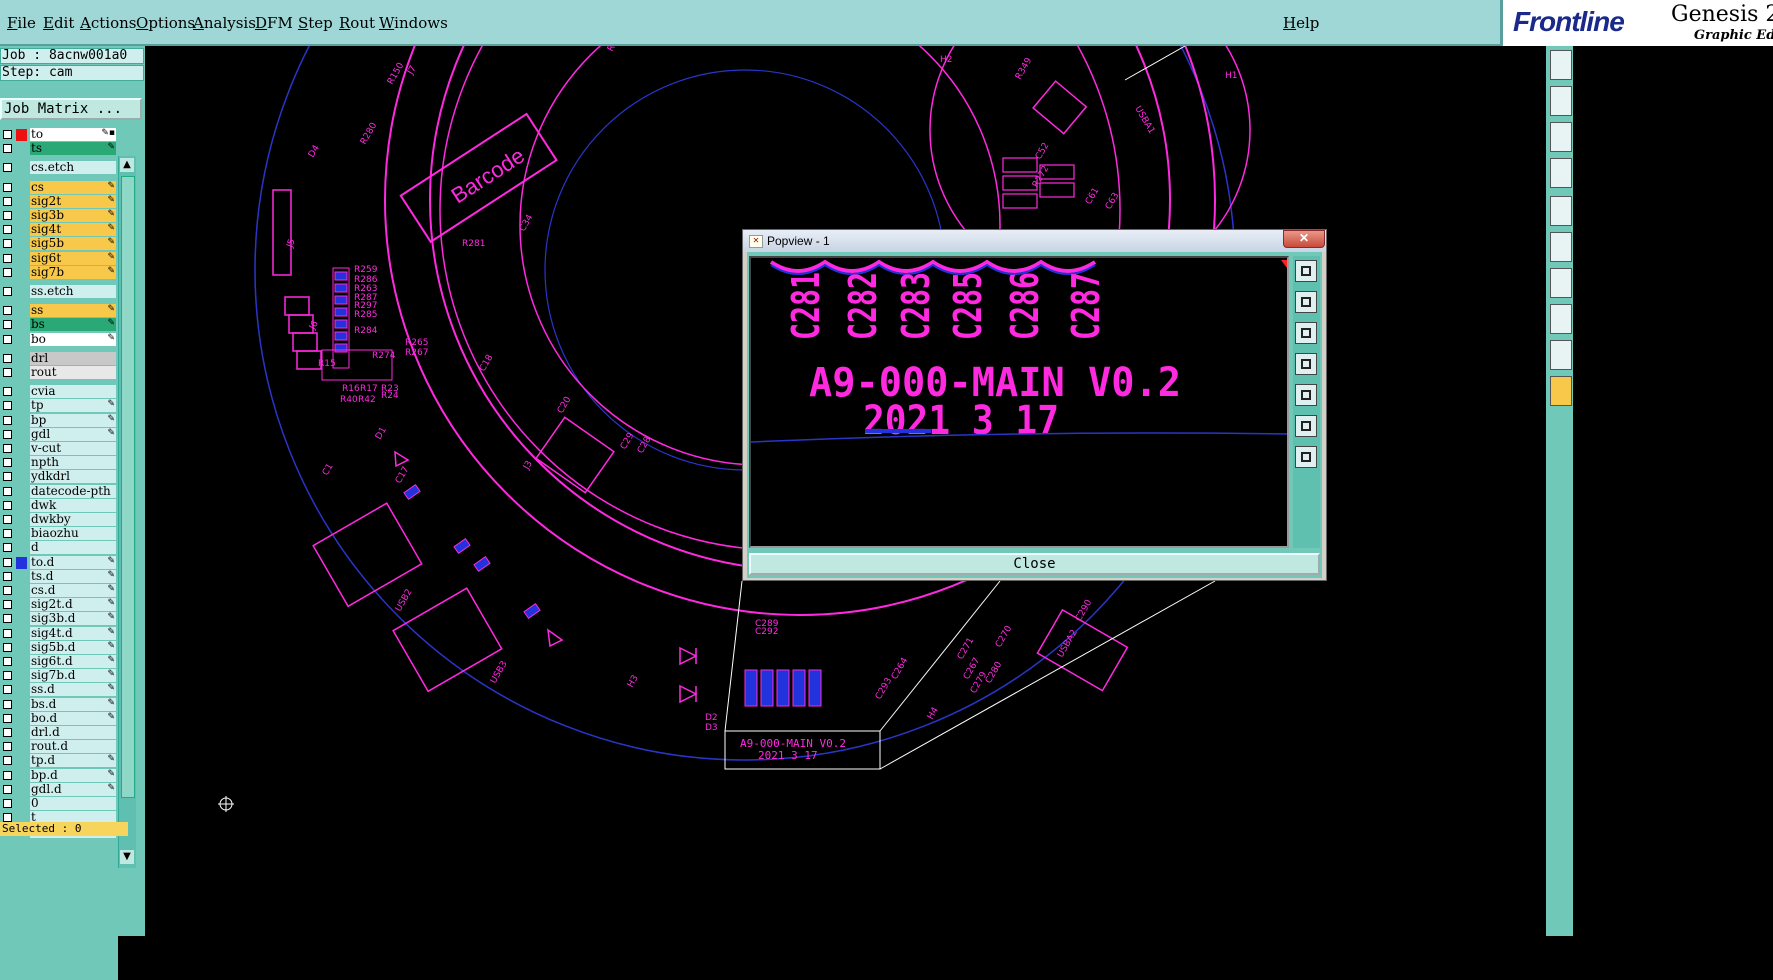  What do you see at coordinates (73, 168) in the screenshot?
I see `layer-name: cs.etch` at bounding box center [73, 168].